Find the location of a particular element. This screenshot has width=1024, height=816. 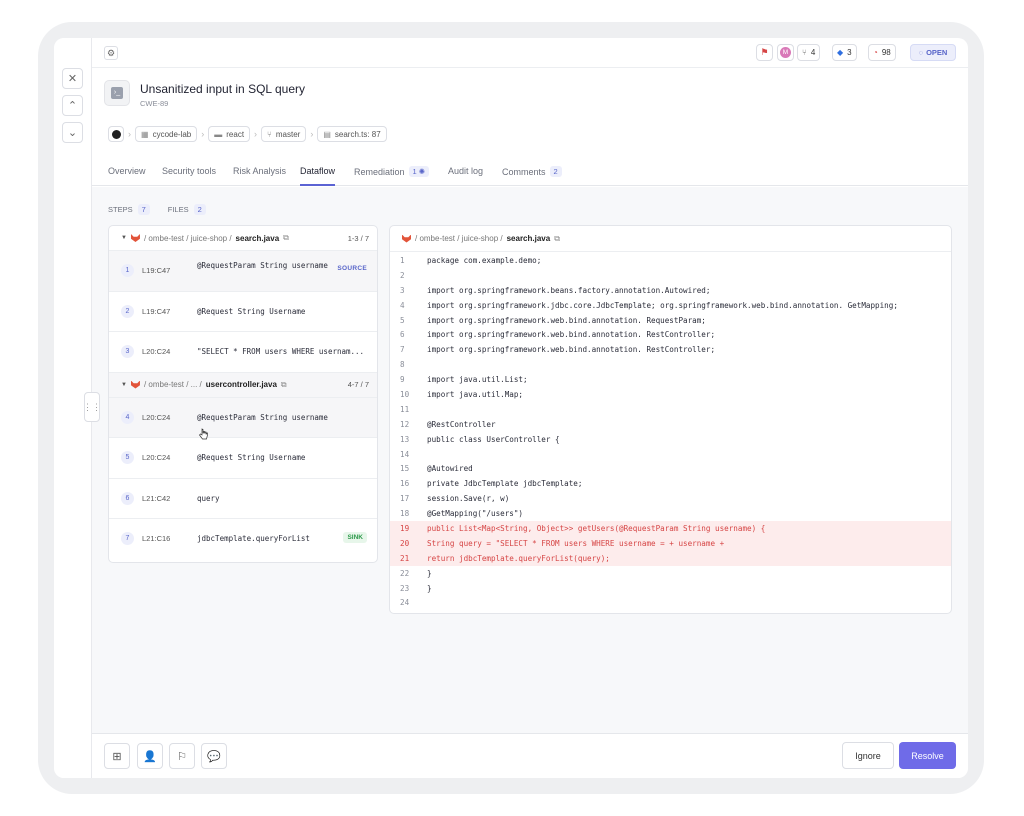

line-number: 10 is located at coordinates (405, 395).